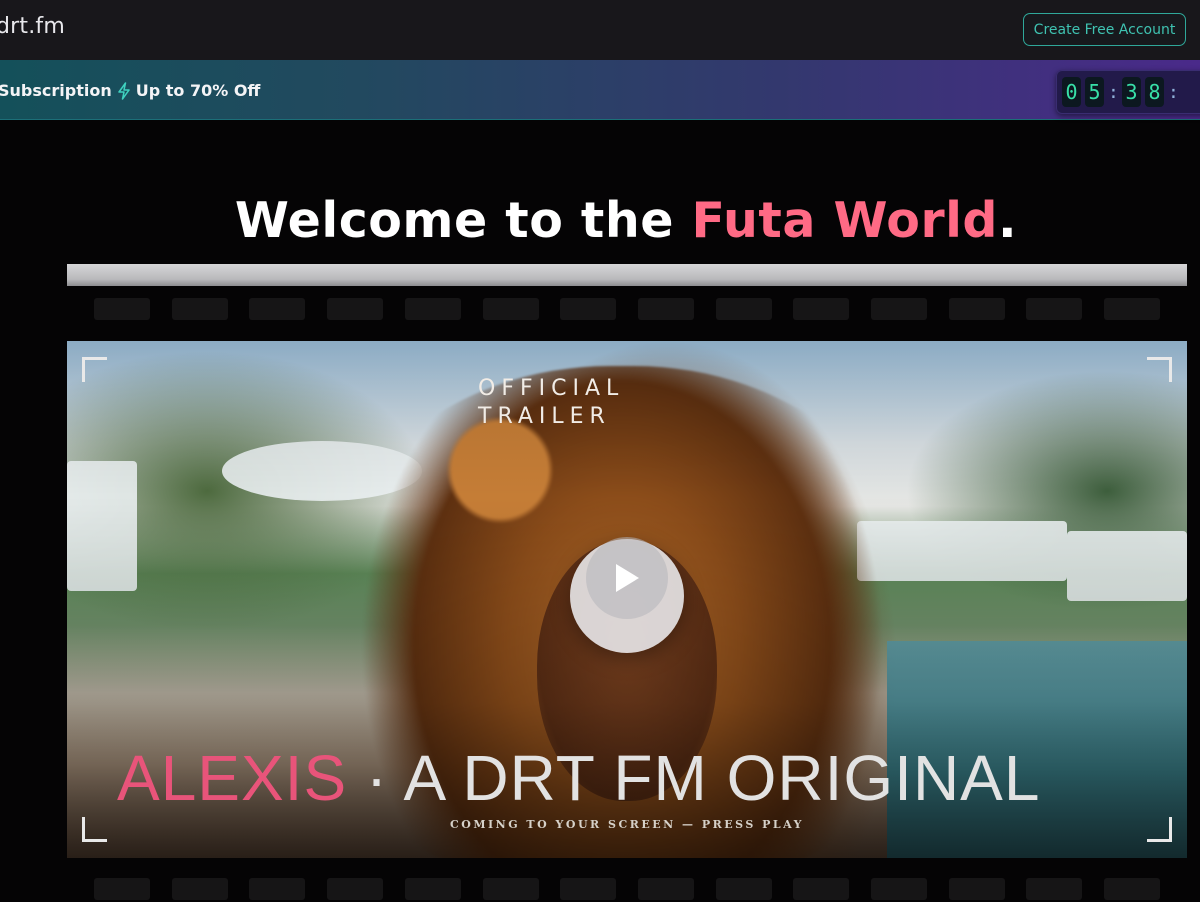  What do you see at coordinates (198, 90) in the screenshot?
I see `promo-discount-label: Up to 70% Off` at bounding box center [198, 90].